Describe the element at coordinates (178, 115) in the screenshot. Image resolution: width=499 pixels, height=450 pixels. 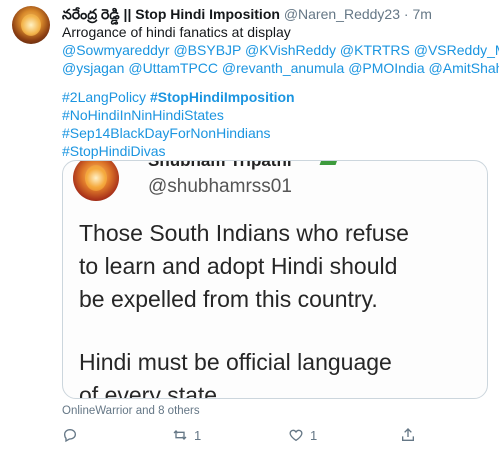
I see `hashtag-nohindi: #NoHindiInNinHindiStates` at that location.